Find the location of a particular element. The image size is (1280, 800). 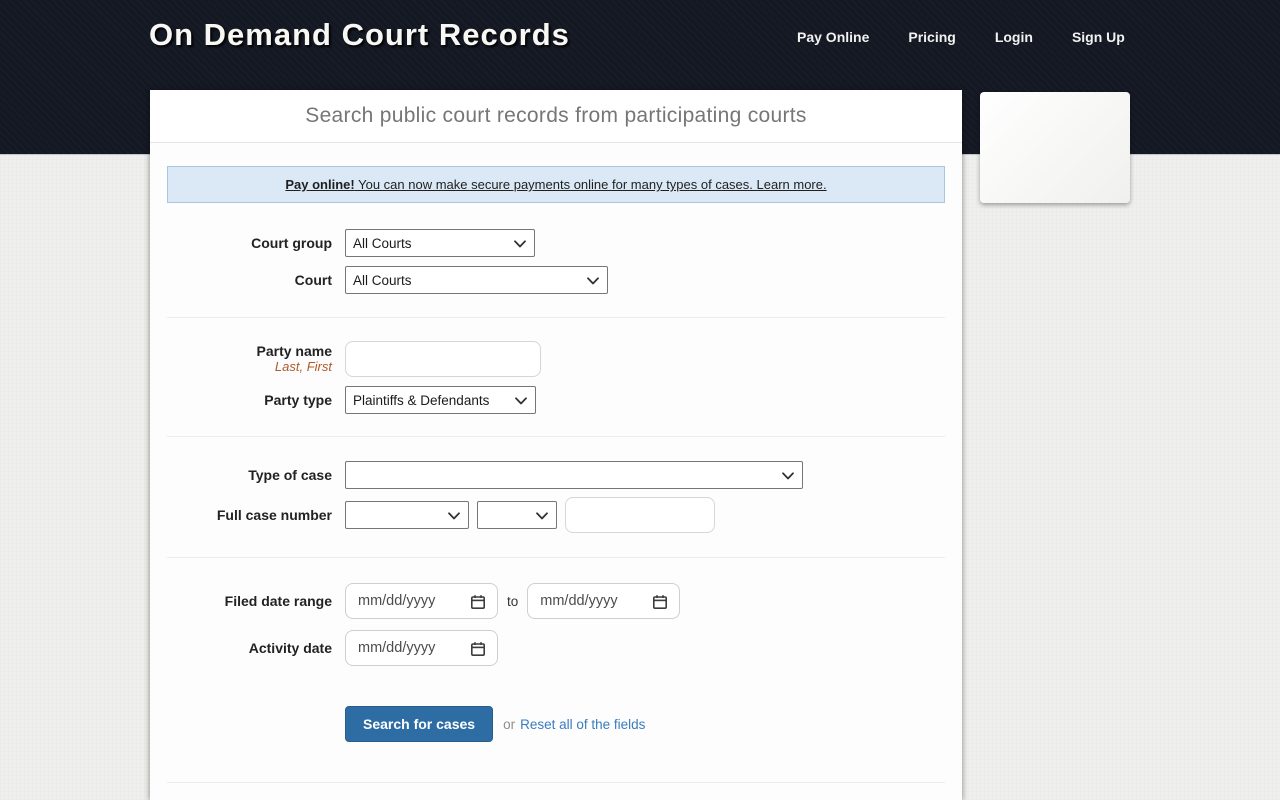

party-name-label: Party name Last, First is located at coordinates (249, 358).